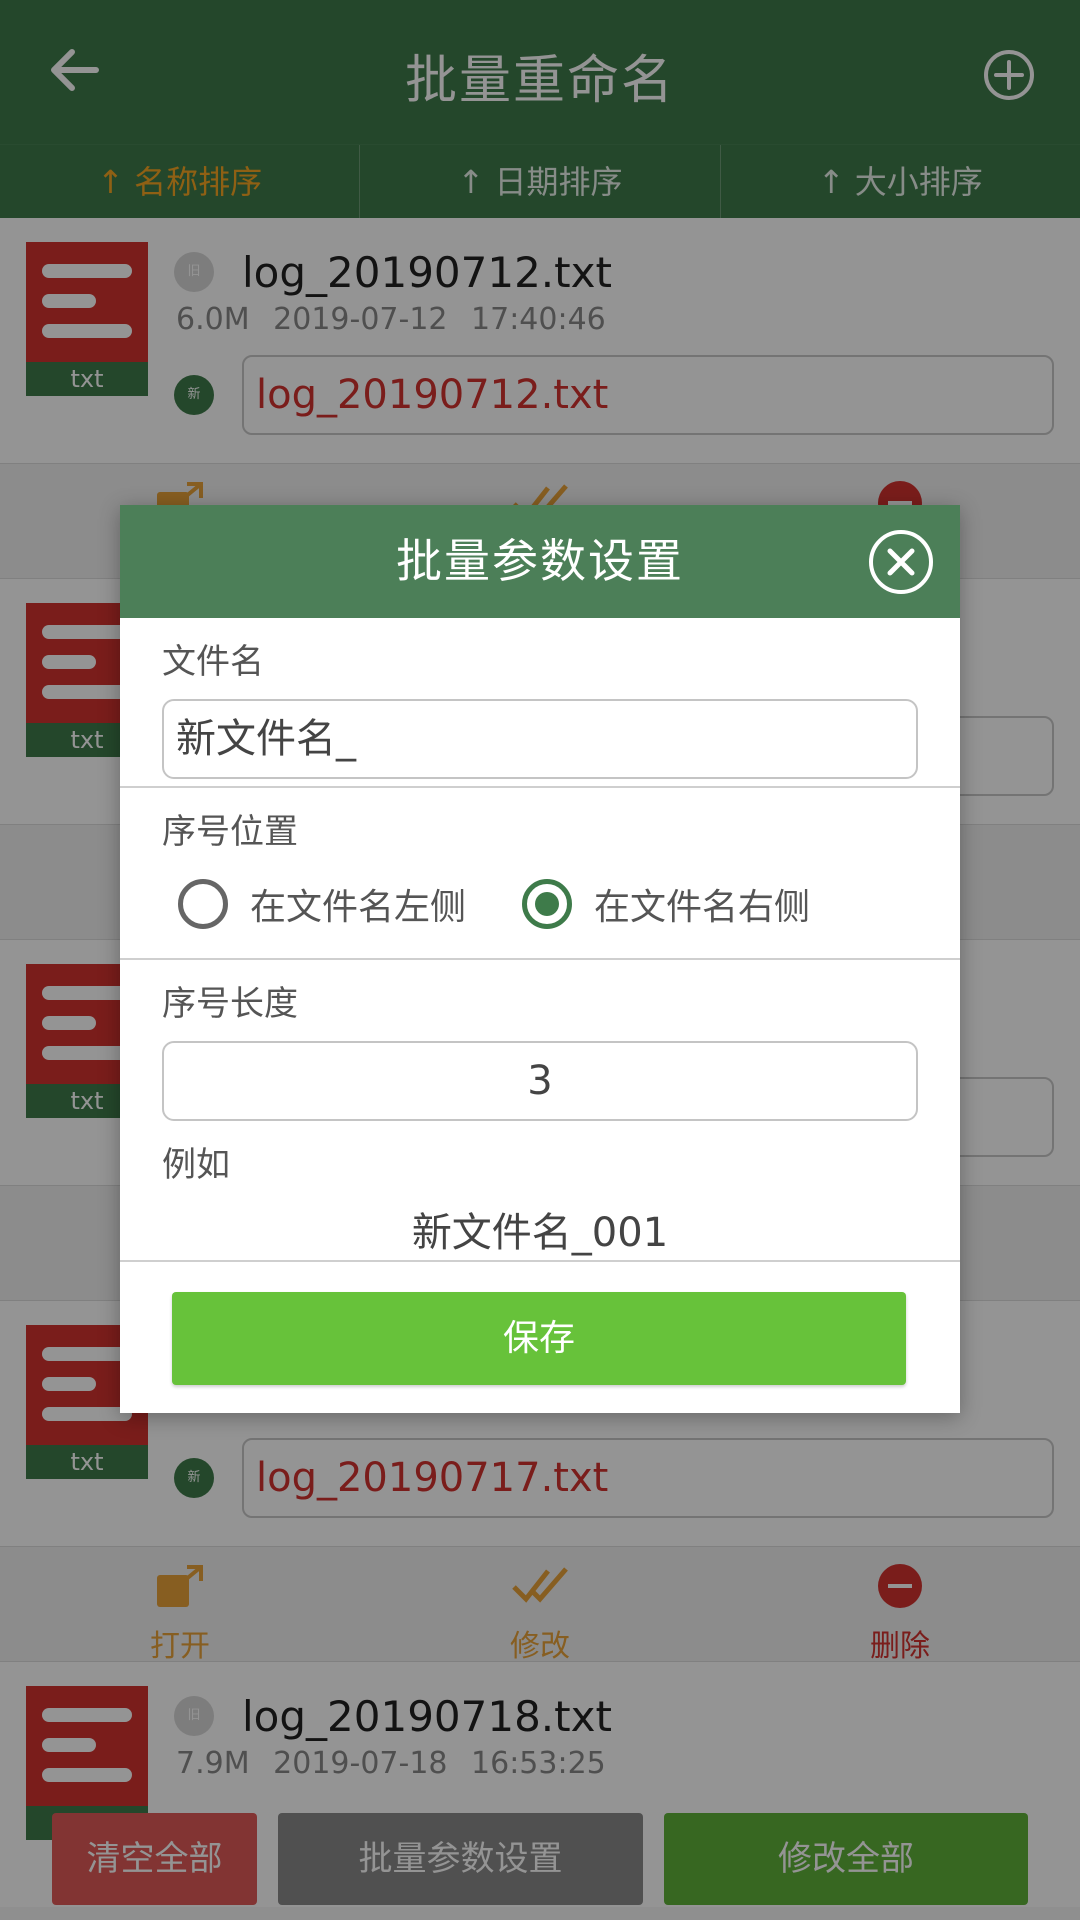  Describe the element at coordinates (540, 739) in the screenshot. I see `filename-input: 新文件名_` at that location.